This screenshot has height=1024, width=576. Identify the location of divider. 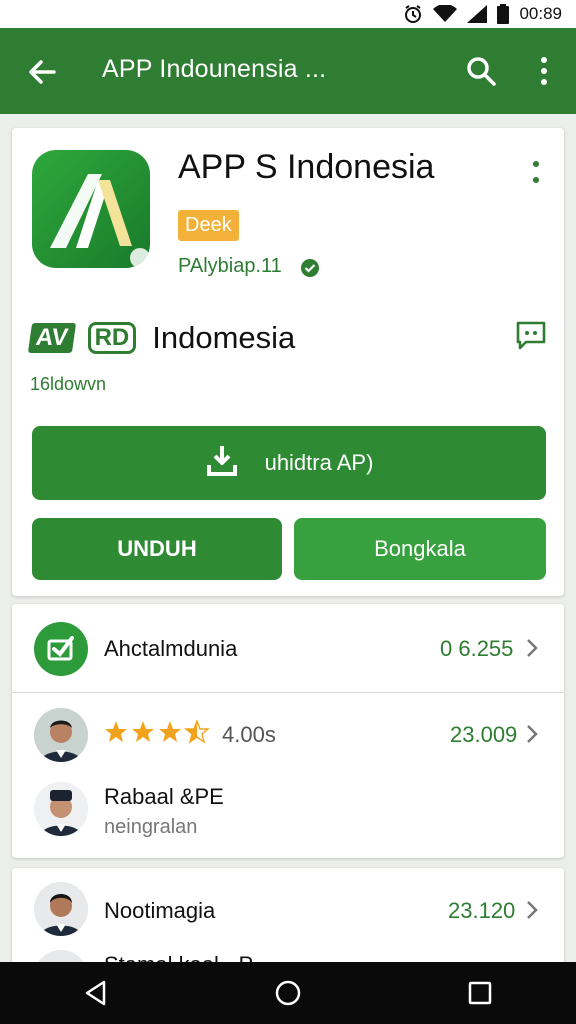
(288, 692).